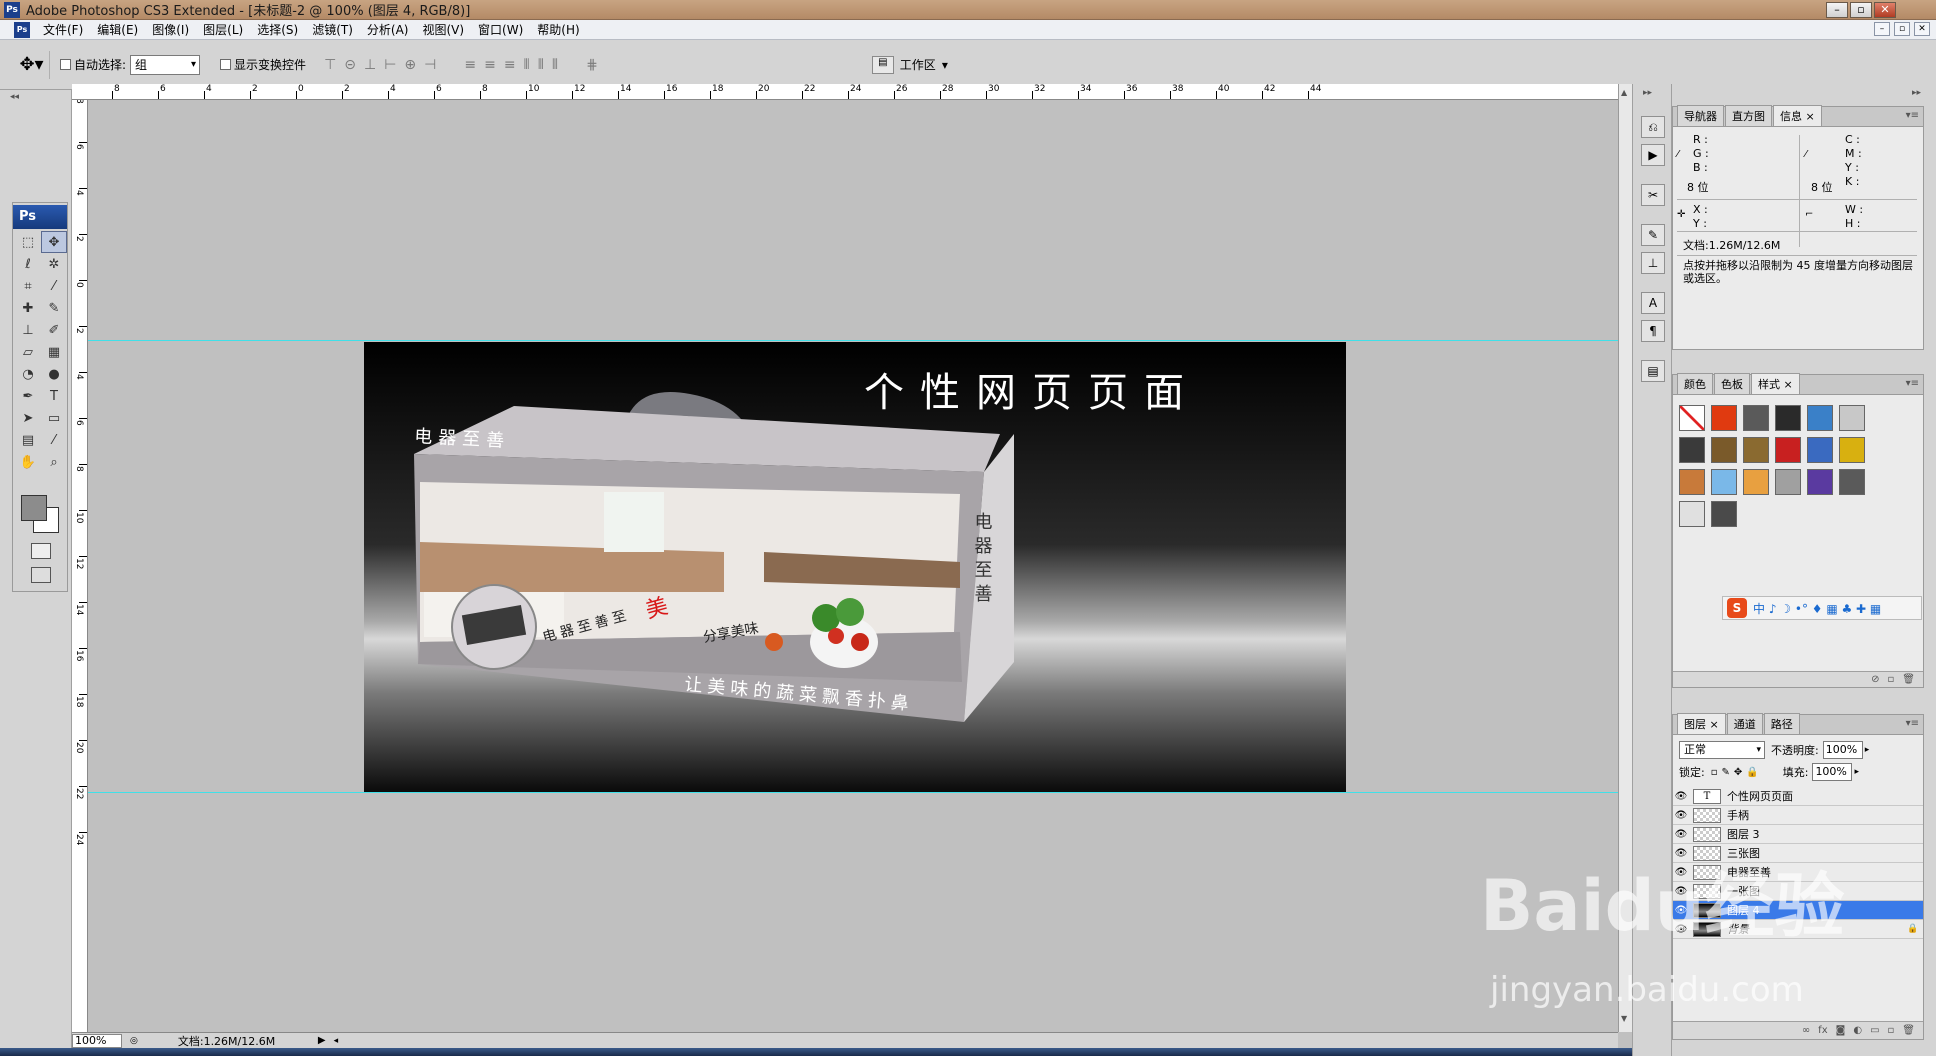  Describe the element at coordinates (54, 418) in the screenshot. I see `shape-tool-icon: ▭` at that location.